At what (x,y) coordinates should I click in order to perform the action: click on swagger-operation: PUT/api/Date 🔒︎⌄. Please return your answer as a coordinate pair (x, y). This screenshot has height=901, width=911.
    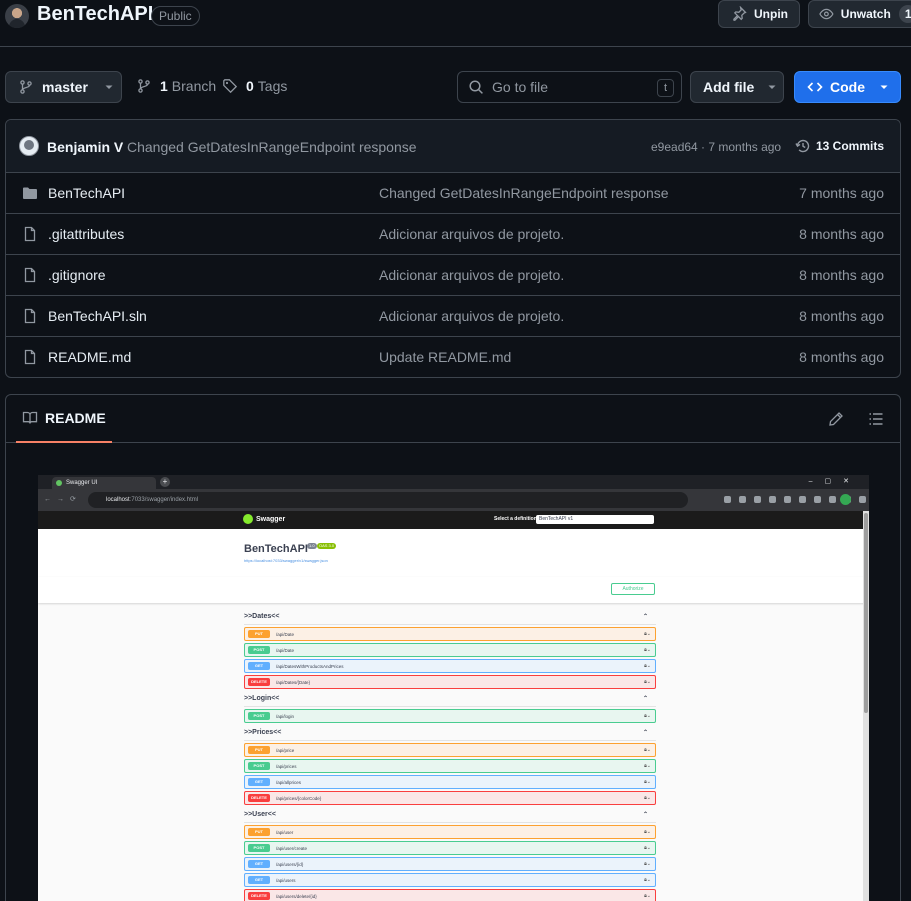
    Looking at the image, I should click on (450, 634).